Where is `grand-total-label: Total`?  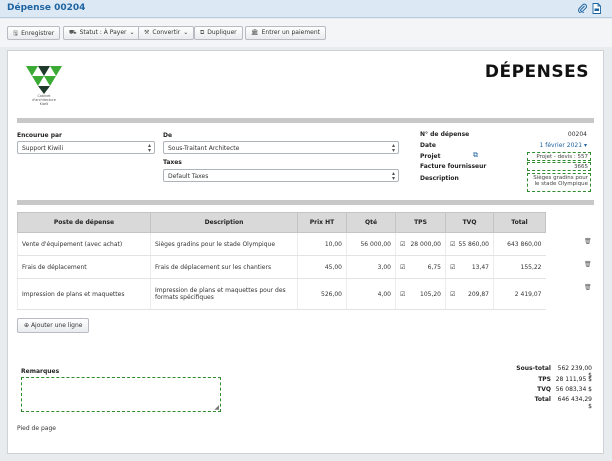 grand-total-label: Total is located at coordinates (542, 399).